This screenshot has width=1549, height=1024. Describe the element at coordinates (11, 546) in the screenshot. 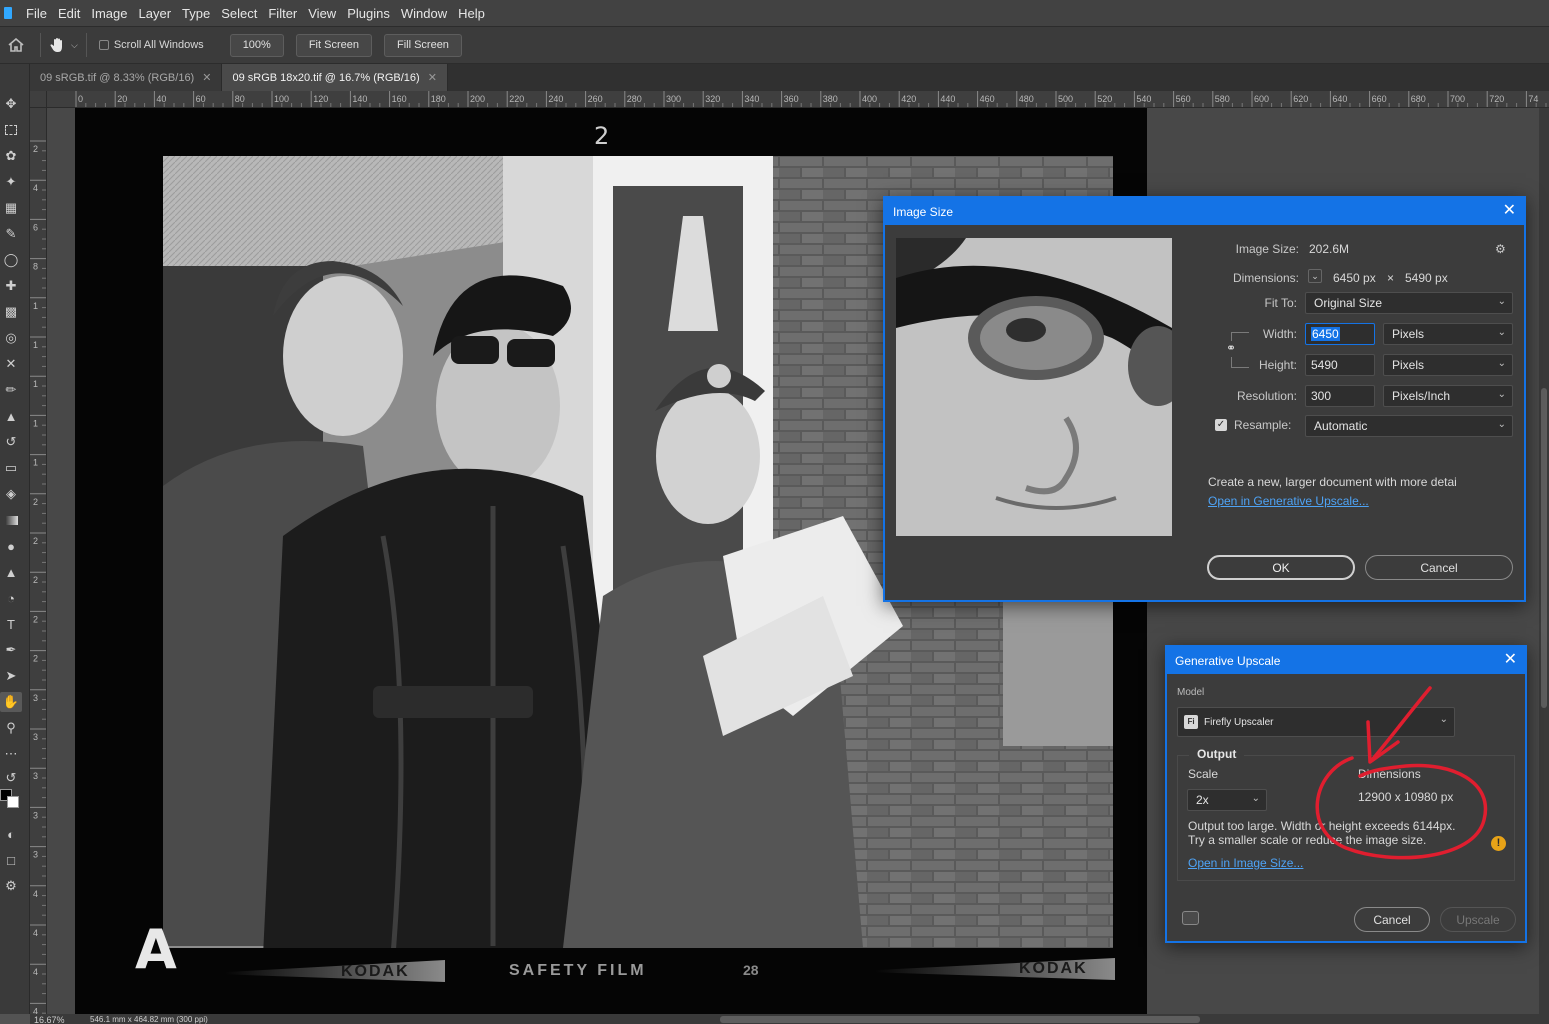

I see `blur-tool-icon: ●` at that location.